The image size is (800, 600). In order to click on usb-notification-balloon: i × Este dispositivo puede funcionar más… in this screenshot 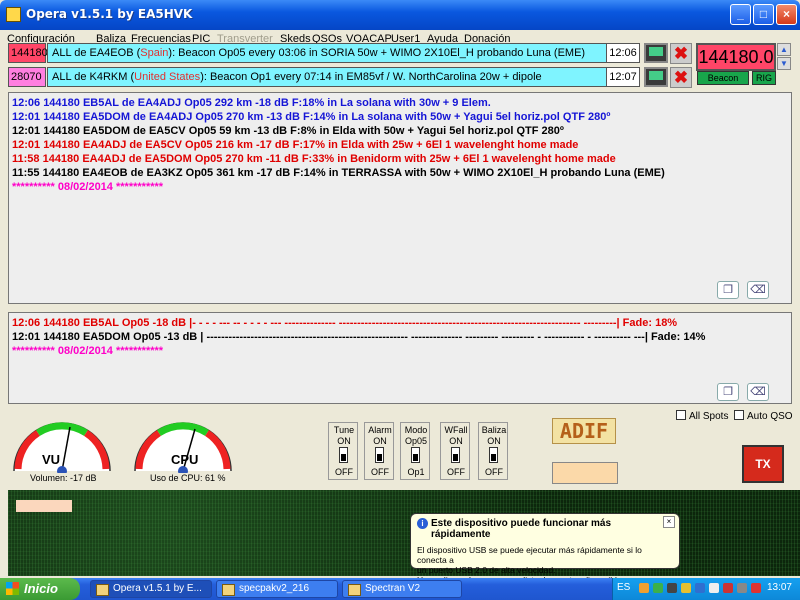, I will do `click(545, 549)`.